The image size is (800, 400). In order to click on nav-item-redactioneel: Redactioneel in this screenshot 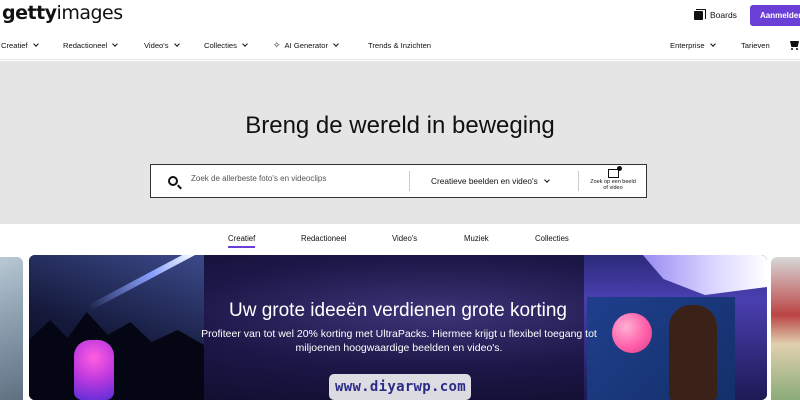, I will do `click(91, 45)`.